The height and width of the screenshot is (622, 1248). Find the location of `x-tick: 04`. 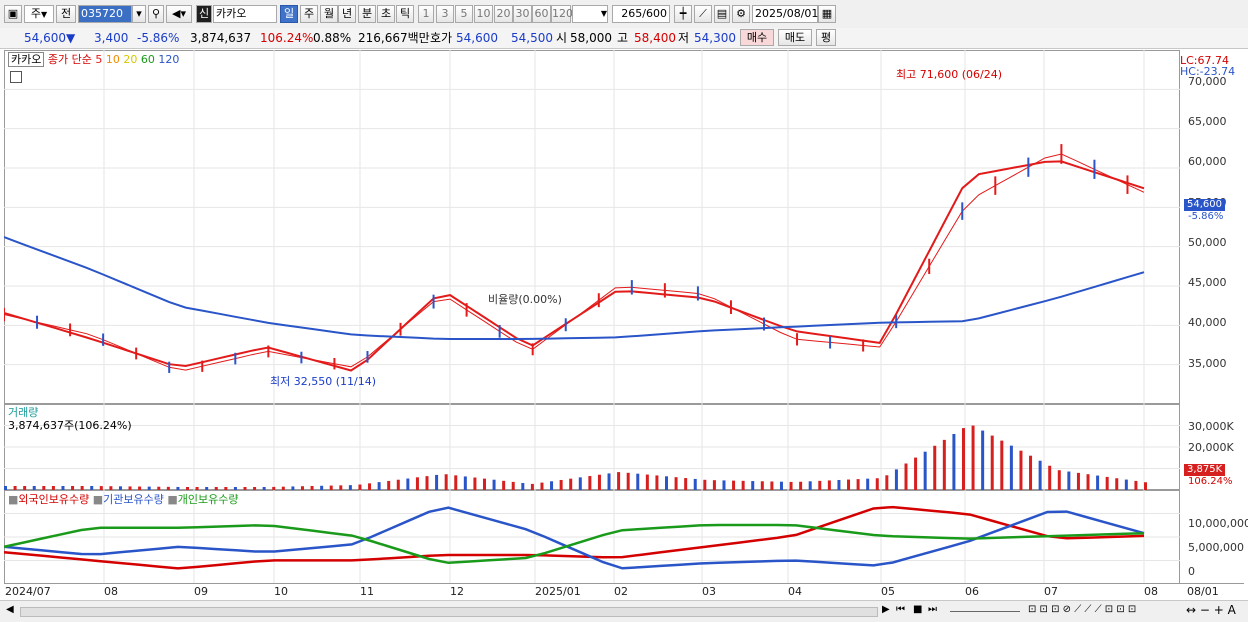

x-tick: 04 is located at coordinates (795, 591).